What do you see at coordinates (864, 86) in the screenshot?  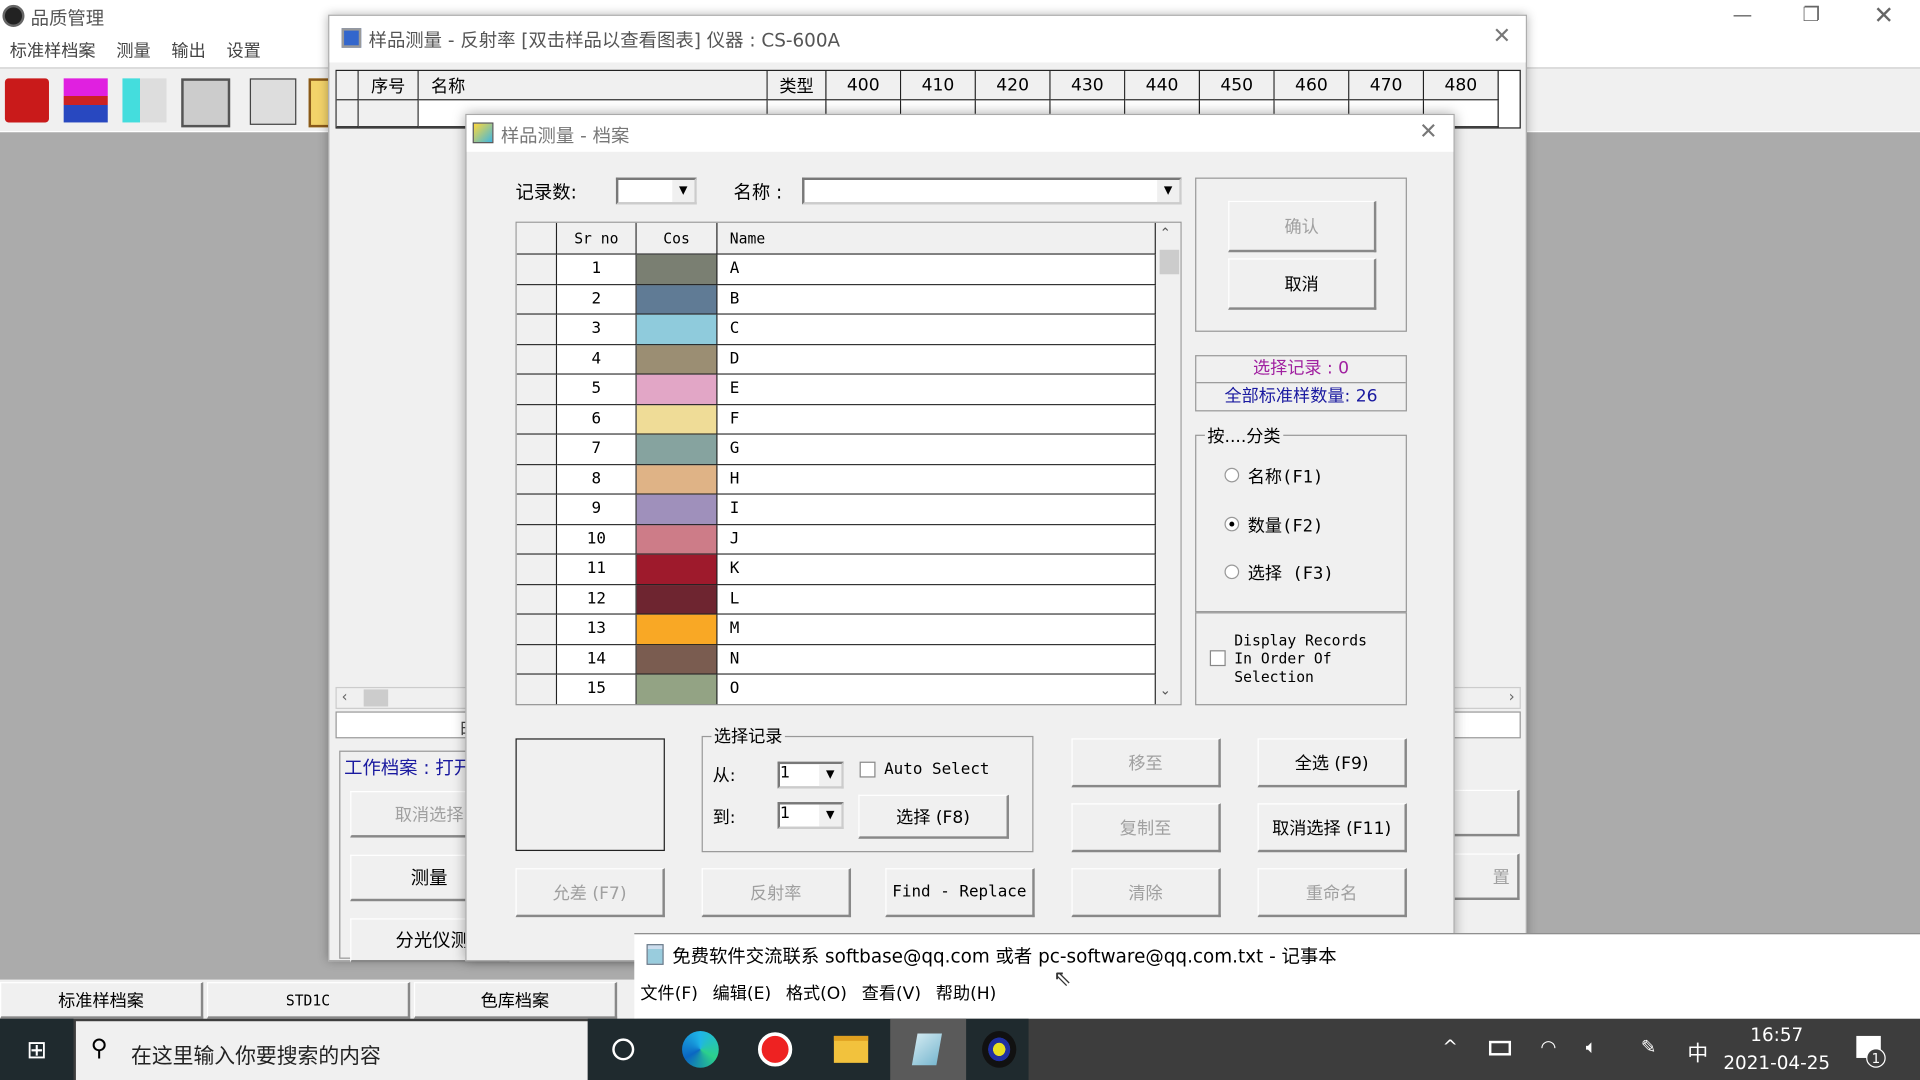 I see `column-header: 400` at bounding box center [864, 86].